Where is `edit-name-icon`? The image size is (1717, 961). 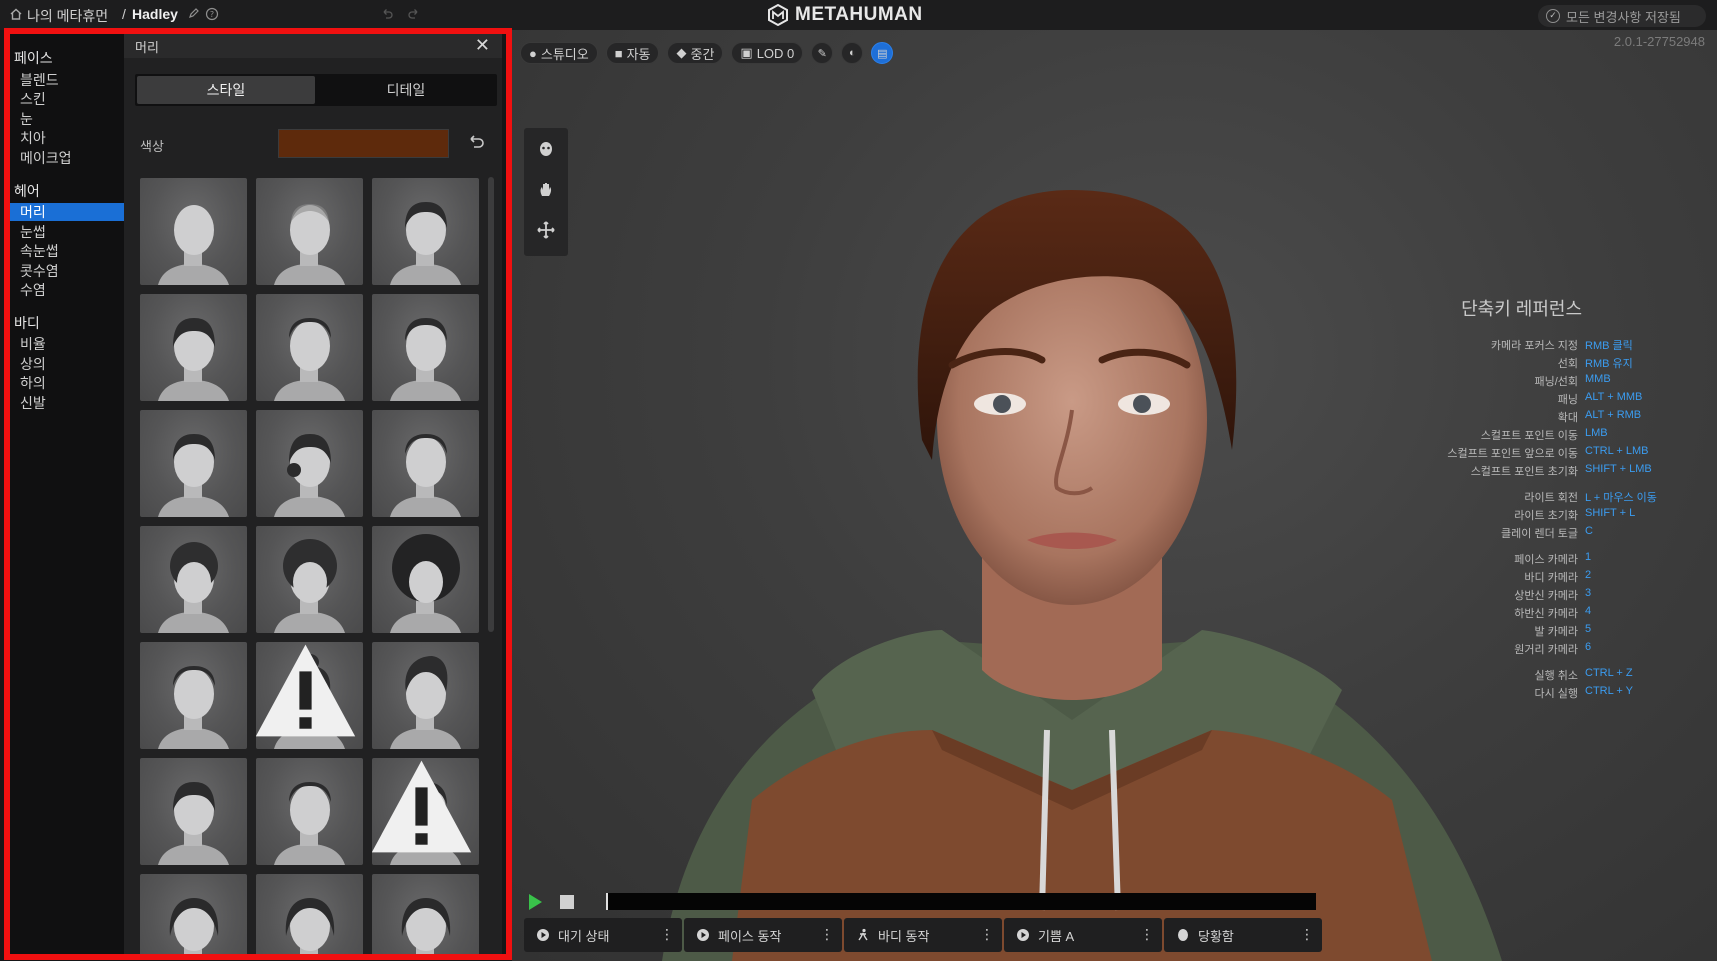
edit-name-icon is located at coordinates (194, 15).